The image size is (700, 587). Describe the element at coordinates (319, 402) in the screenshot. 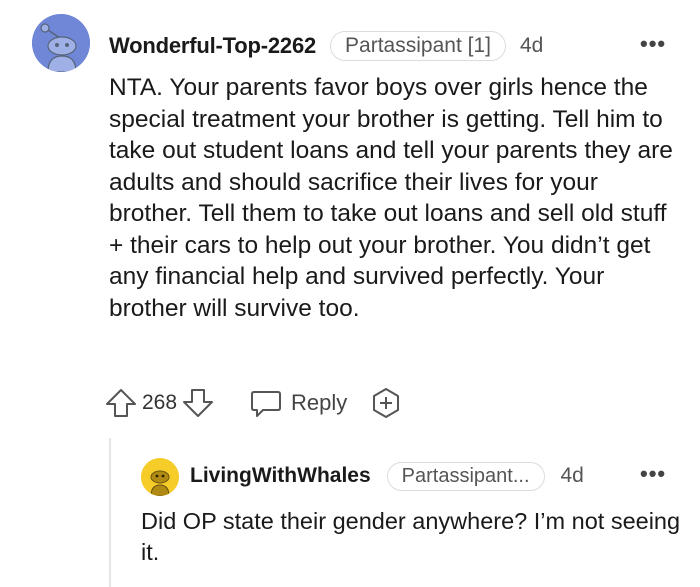

I see `reply-label: Reply` at that location.